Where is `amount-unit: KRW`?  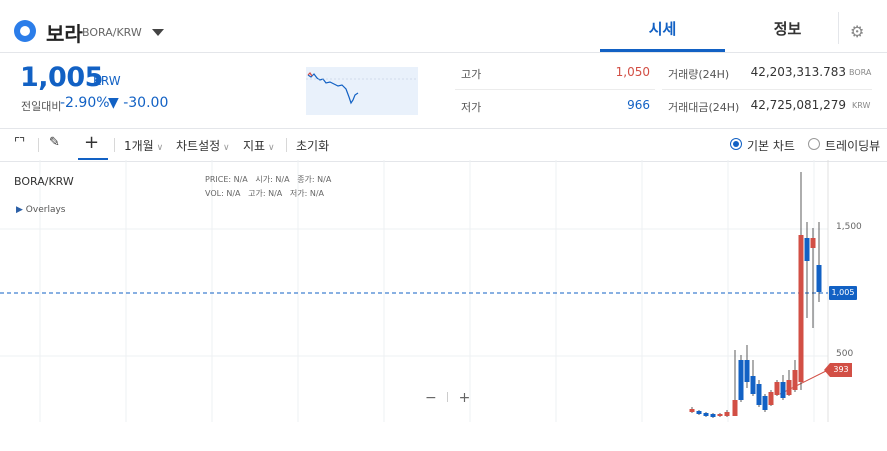
amount-unit: KRW is located at coordinates (861, 105).